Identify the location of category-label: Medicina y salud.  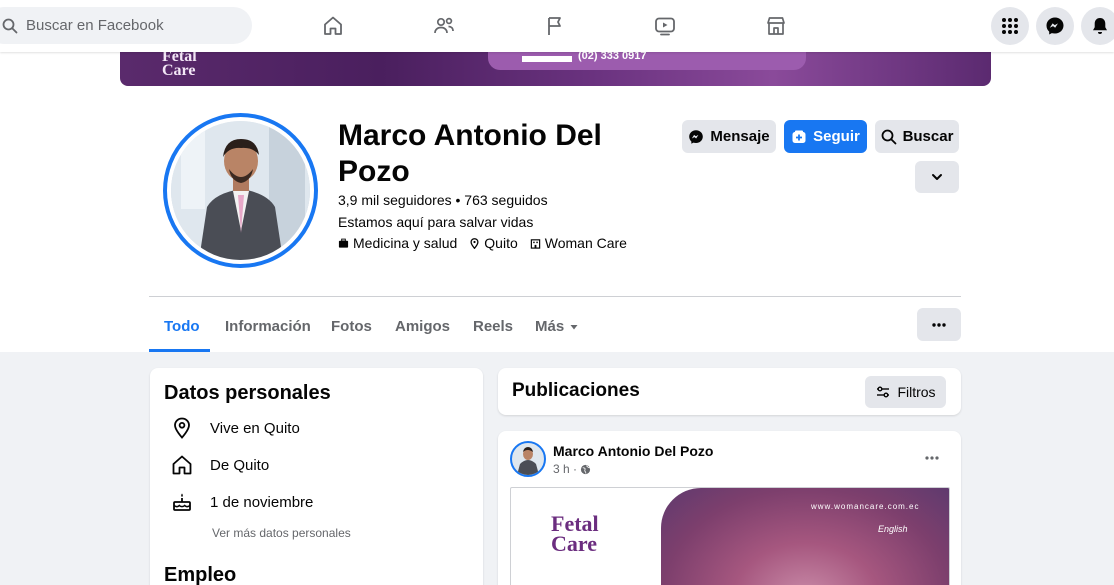
(405, 243).